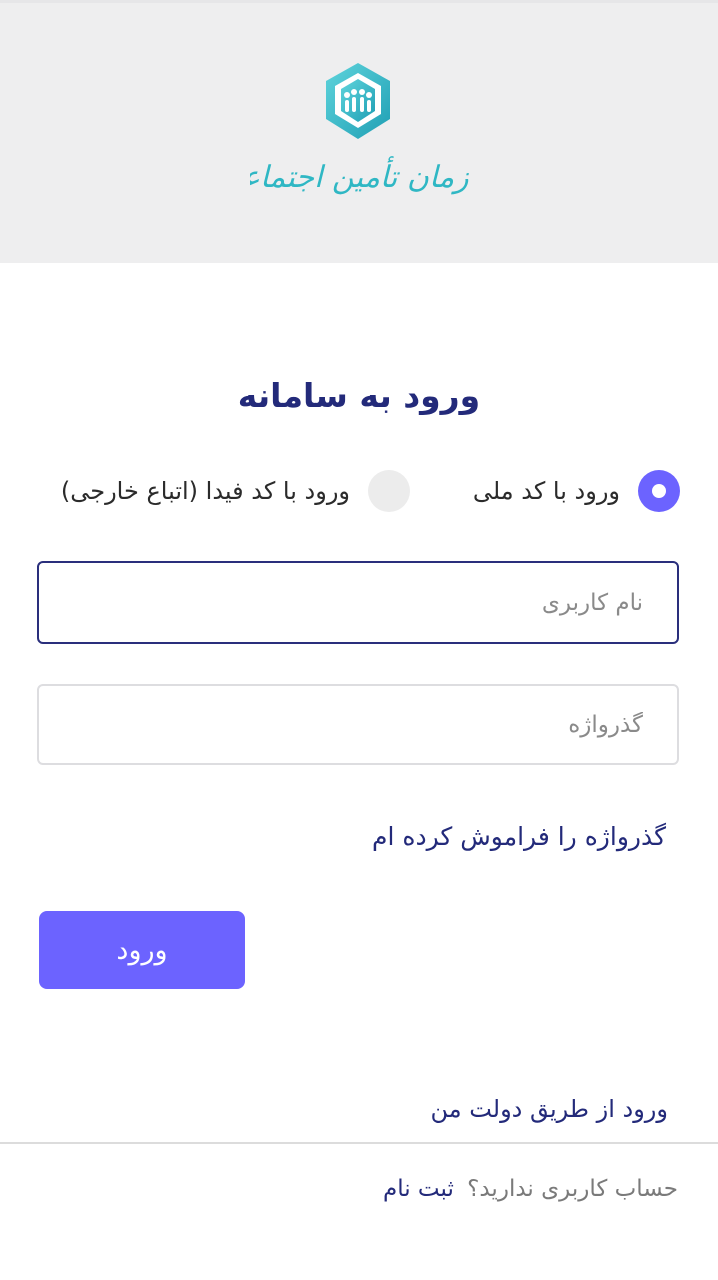  Describe the element at coordinates (205, 491) in the screenshot. I see `radio-label: ورود با کد فیدا (اتباع خارجی)` at that location.